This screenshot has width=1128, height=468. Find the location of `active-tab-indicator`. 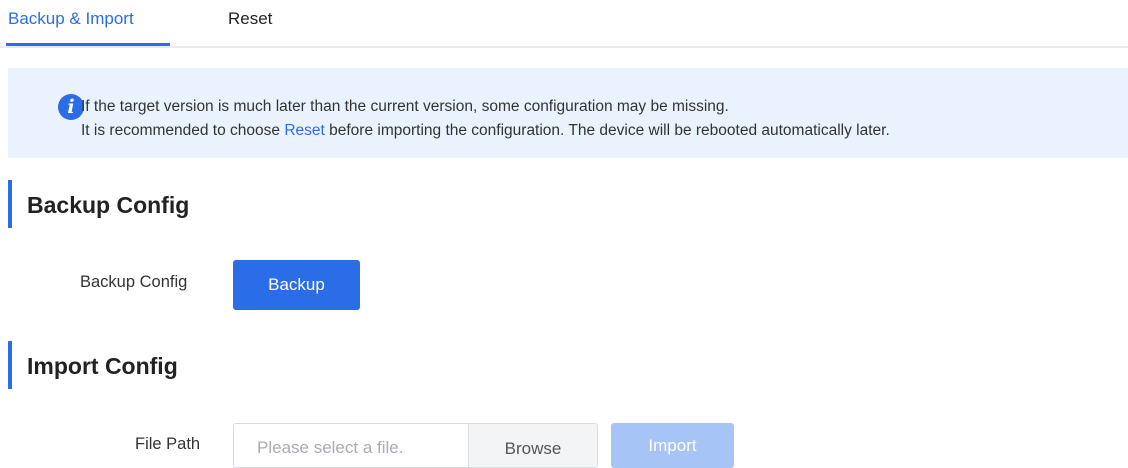

active-tab-indicator is located at coordinates (88, 44).